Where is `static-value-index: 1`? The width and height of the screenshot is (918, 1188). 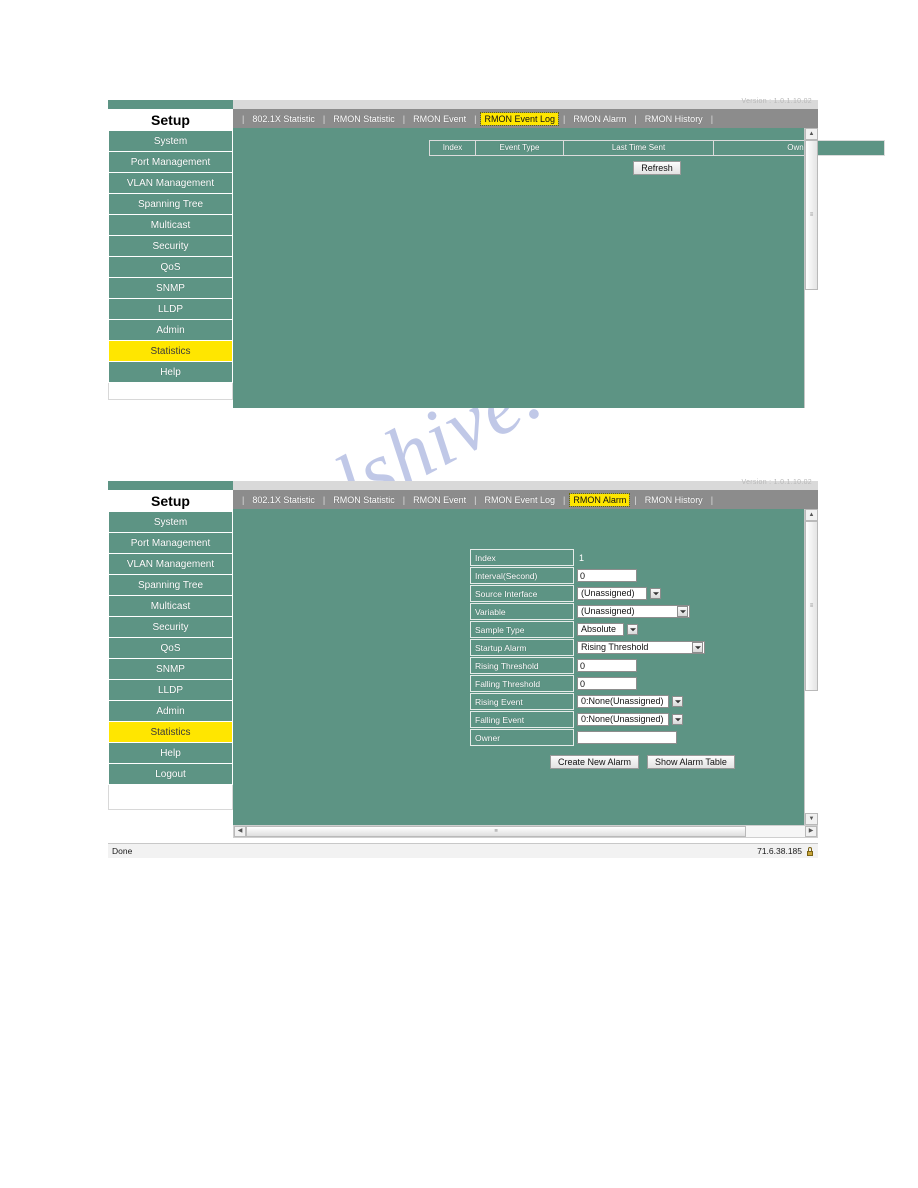 static-value-index: 1 is located at coordinates (582, 557).